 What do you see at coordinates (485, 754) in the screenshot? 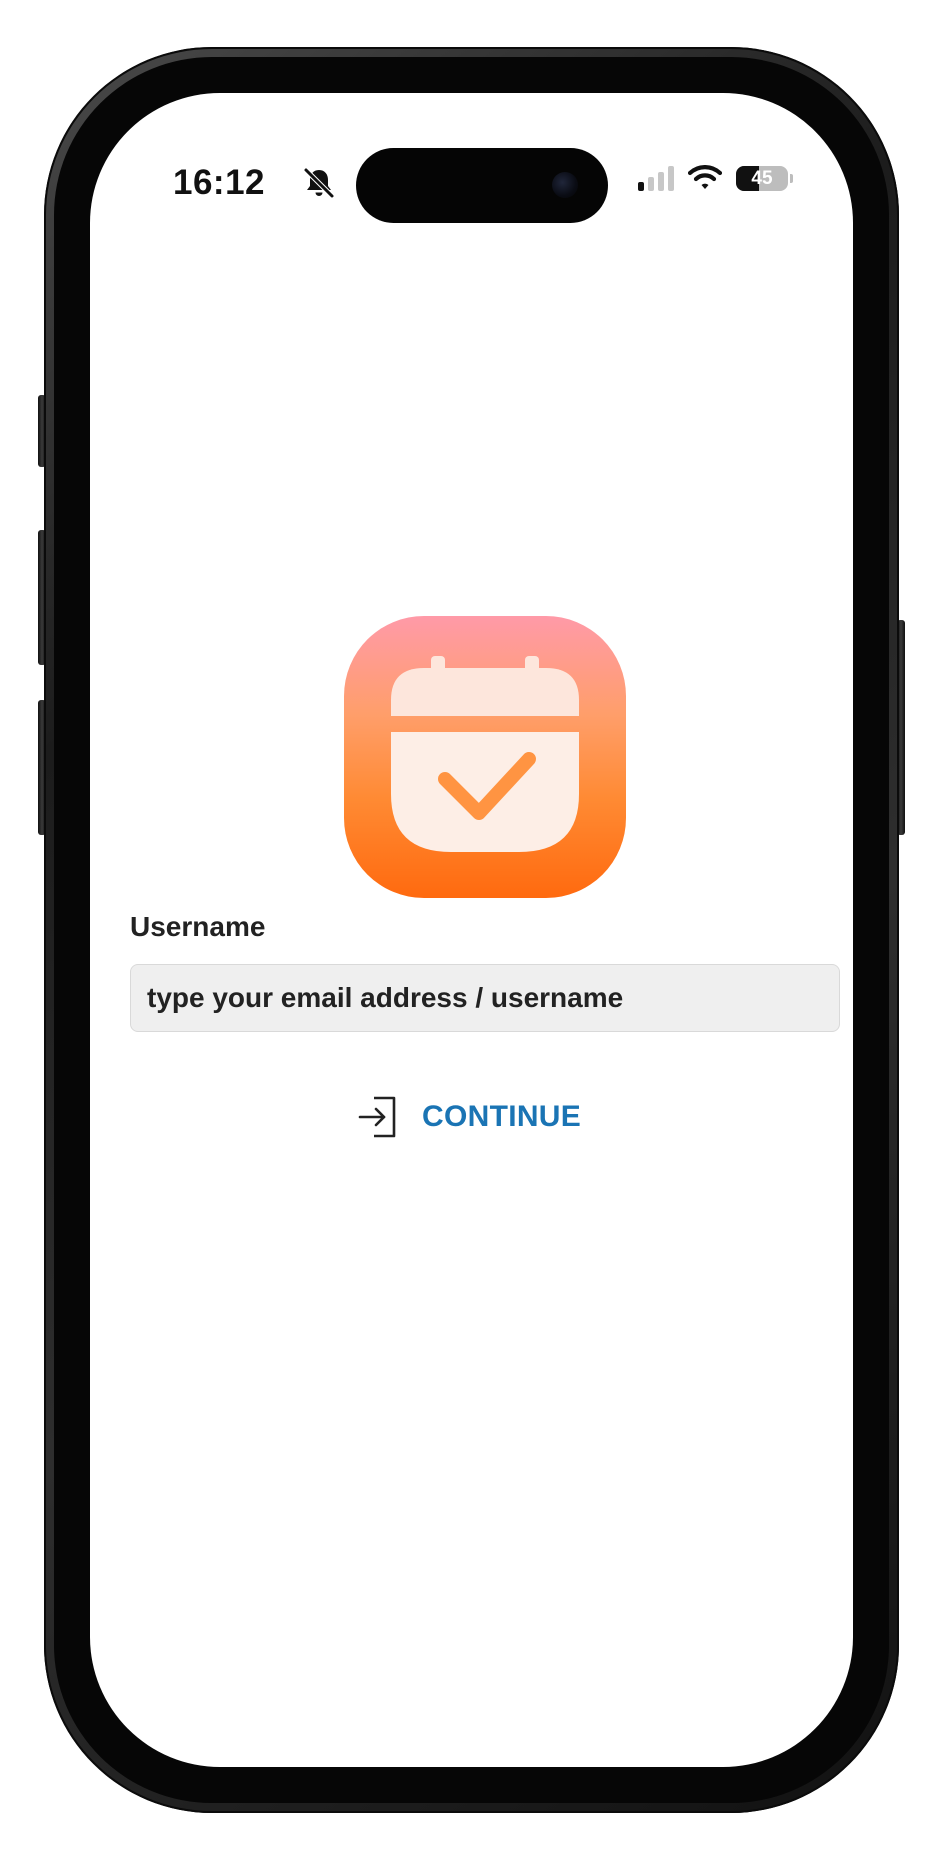
I see `calendar-check-icon` at bounding box center [485, 754].